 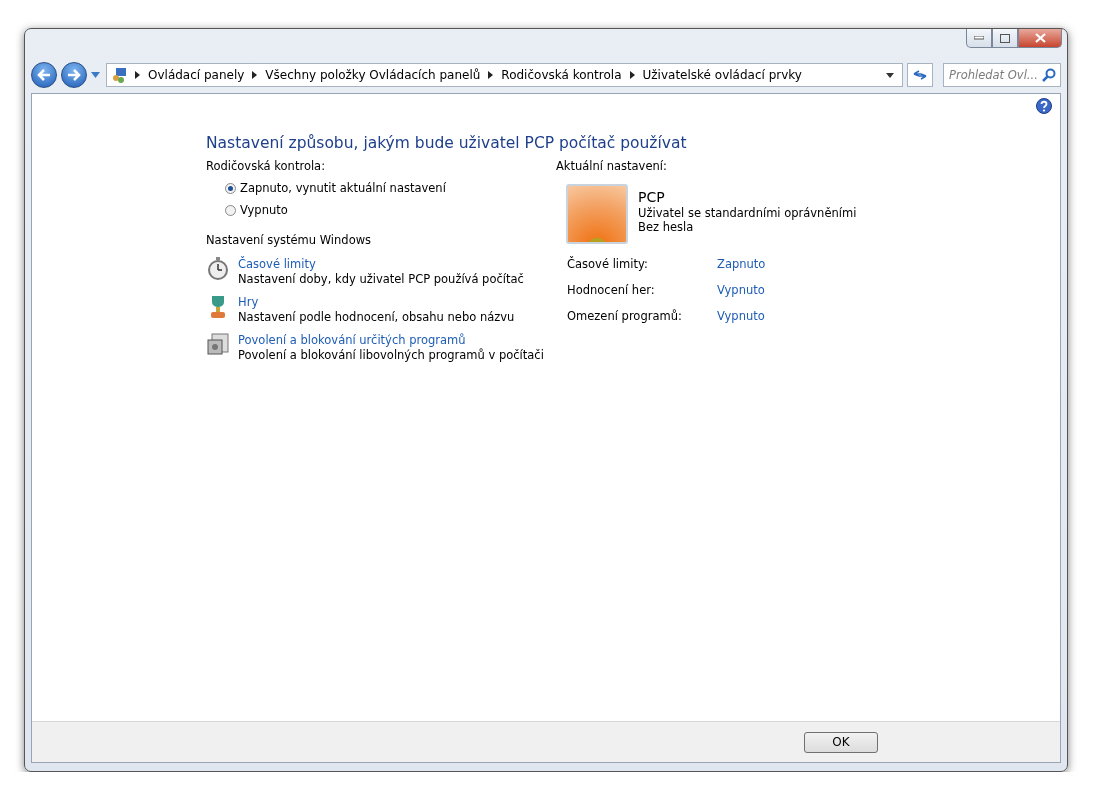 I want to click on arrow-right-icon, so click(x=74, y=75).